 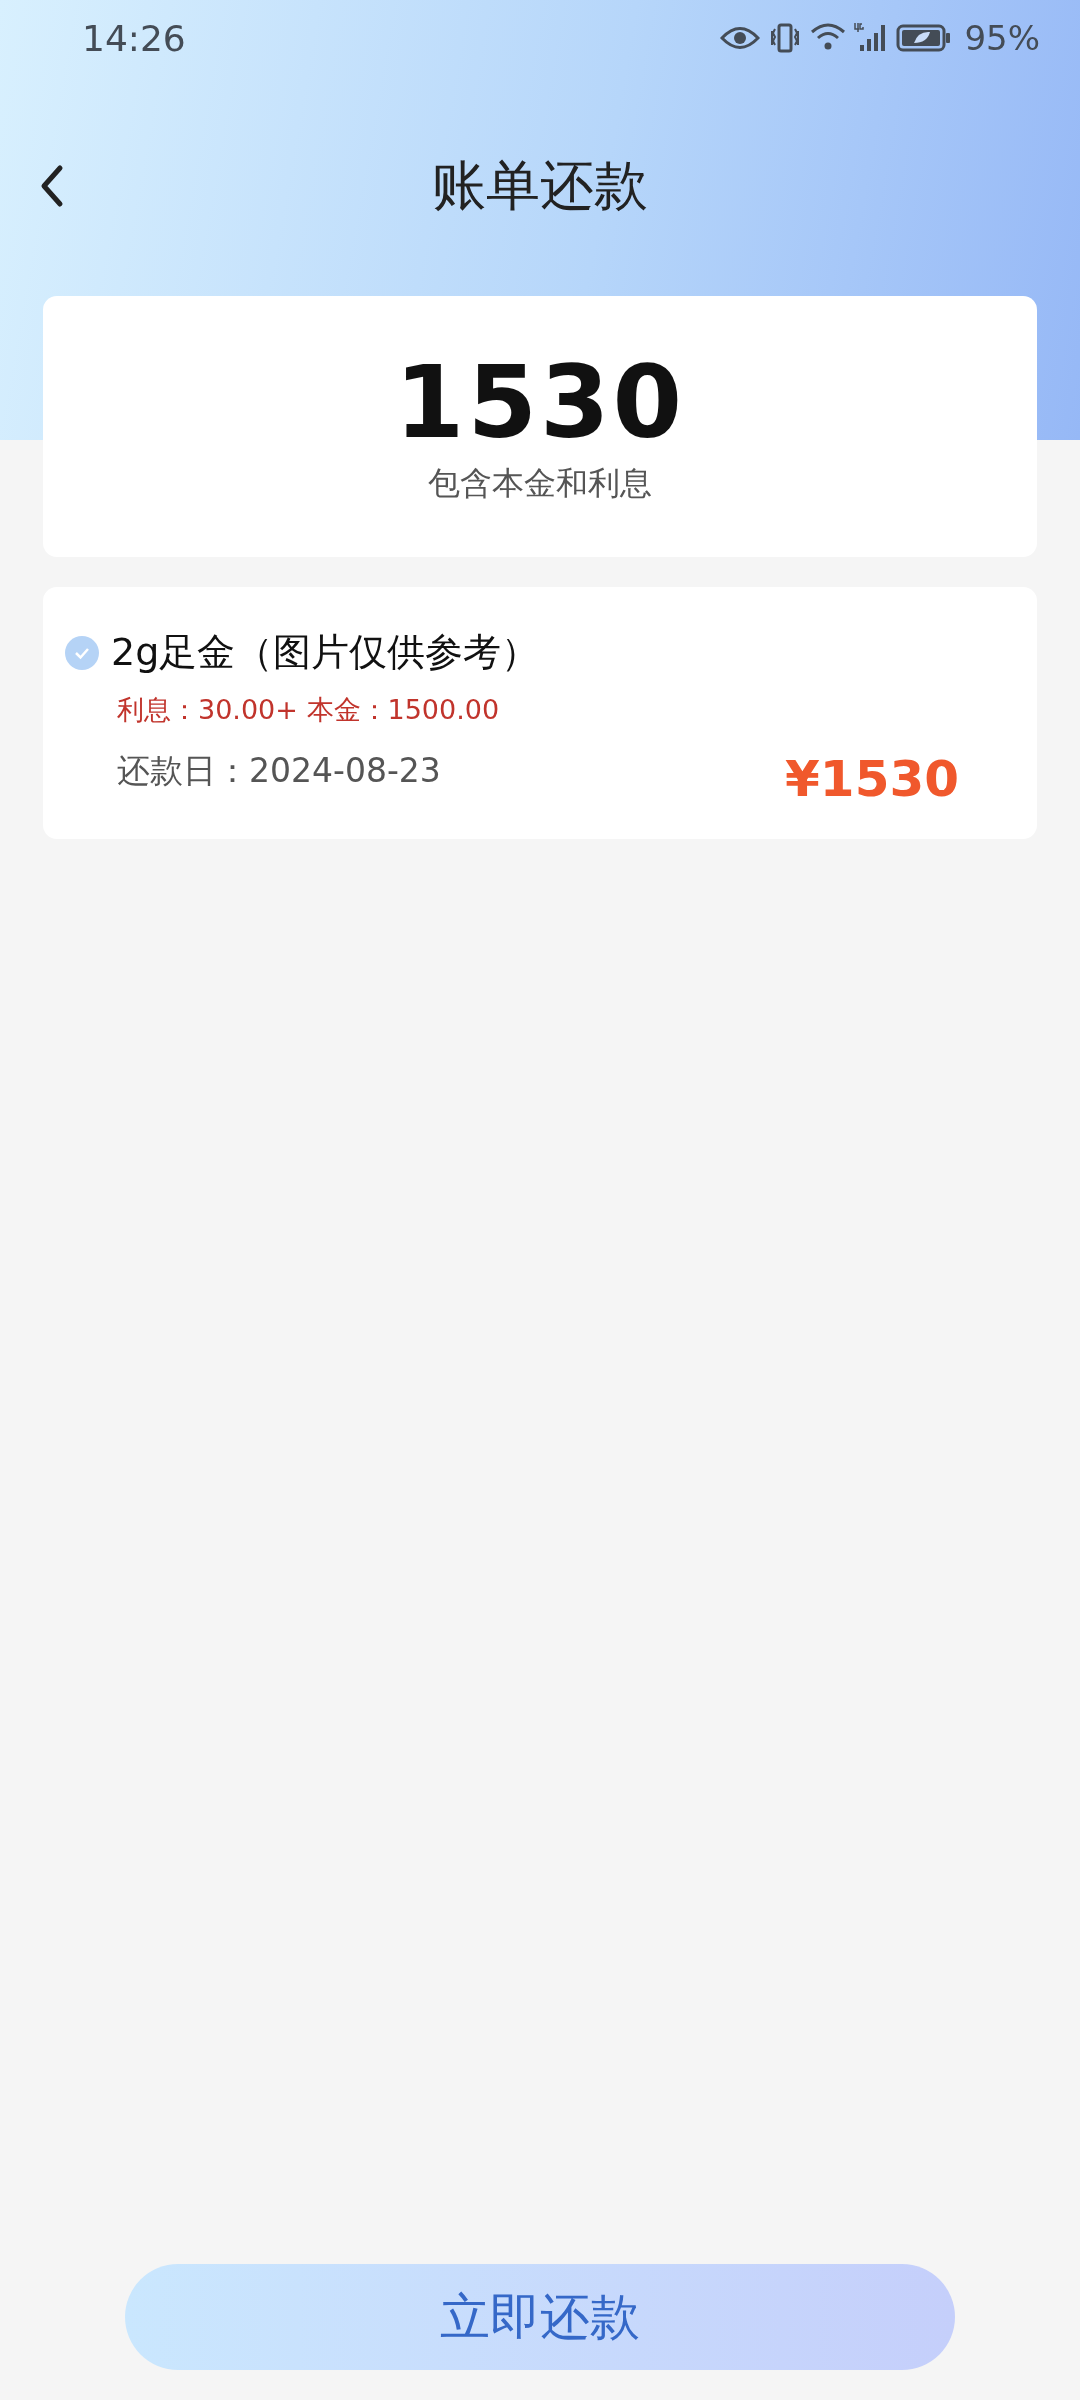 What do you see at coordinates (540, 483) in the screenshot?
I see `amount-caption: 包含本金和利息` at bounding box center [540, 483].